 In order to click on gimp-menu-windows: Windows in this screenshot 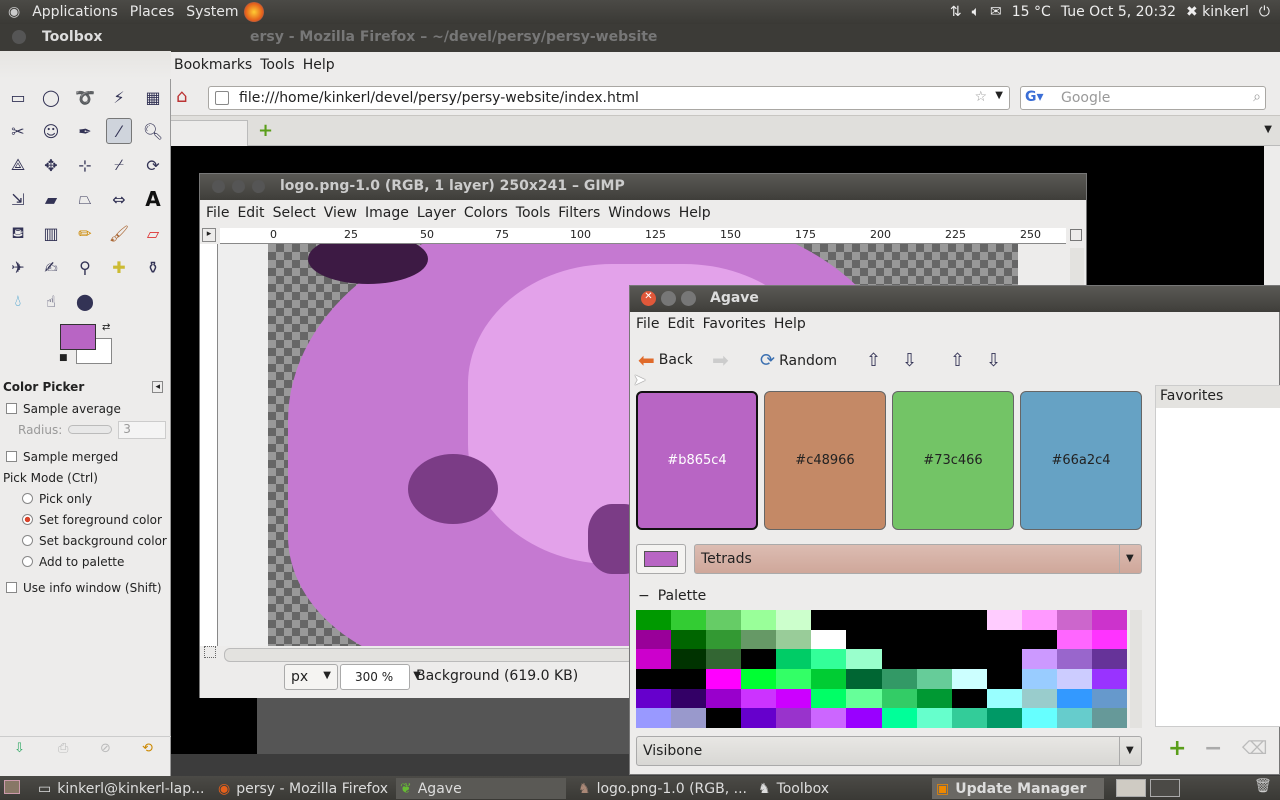, I will do `click(639, 213)`.